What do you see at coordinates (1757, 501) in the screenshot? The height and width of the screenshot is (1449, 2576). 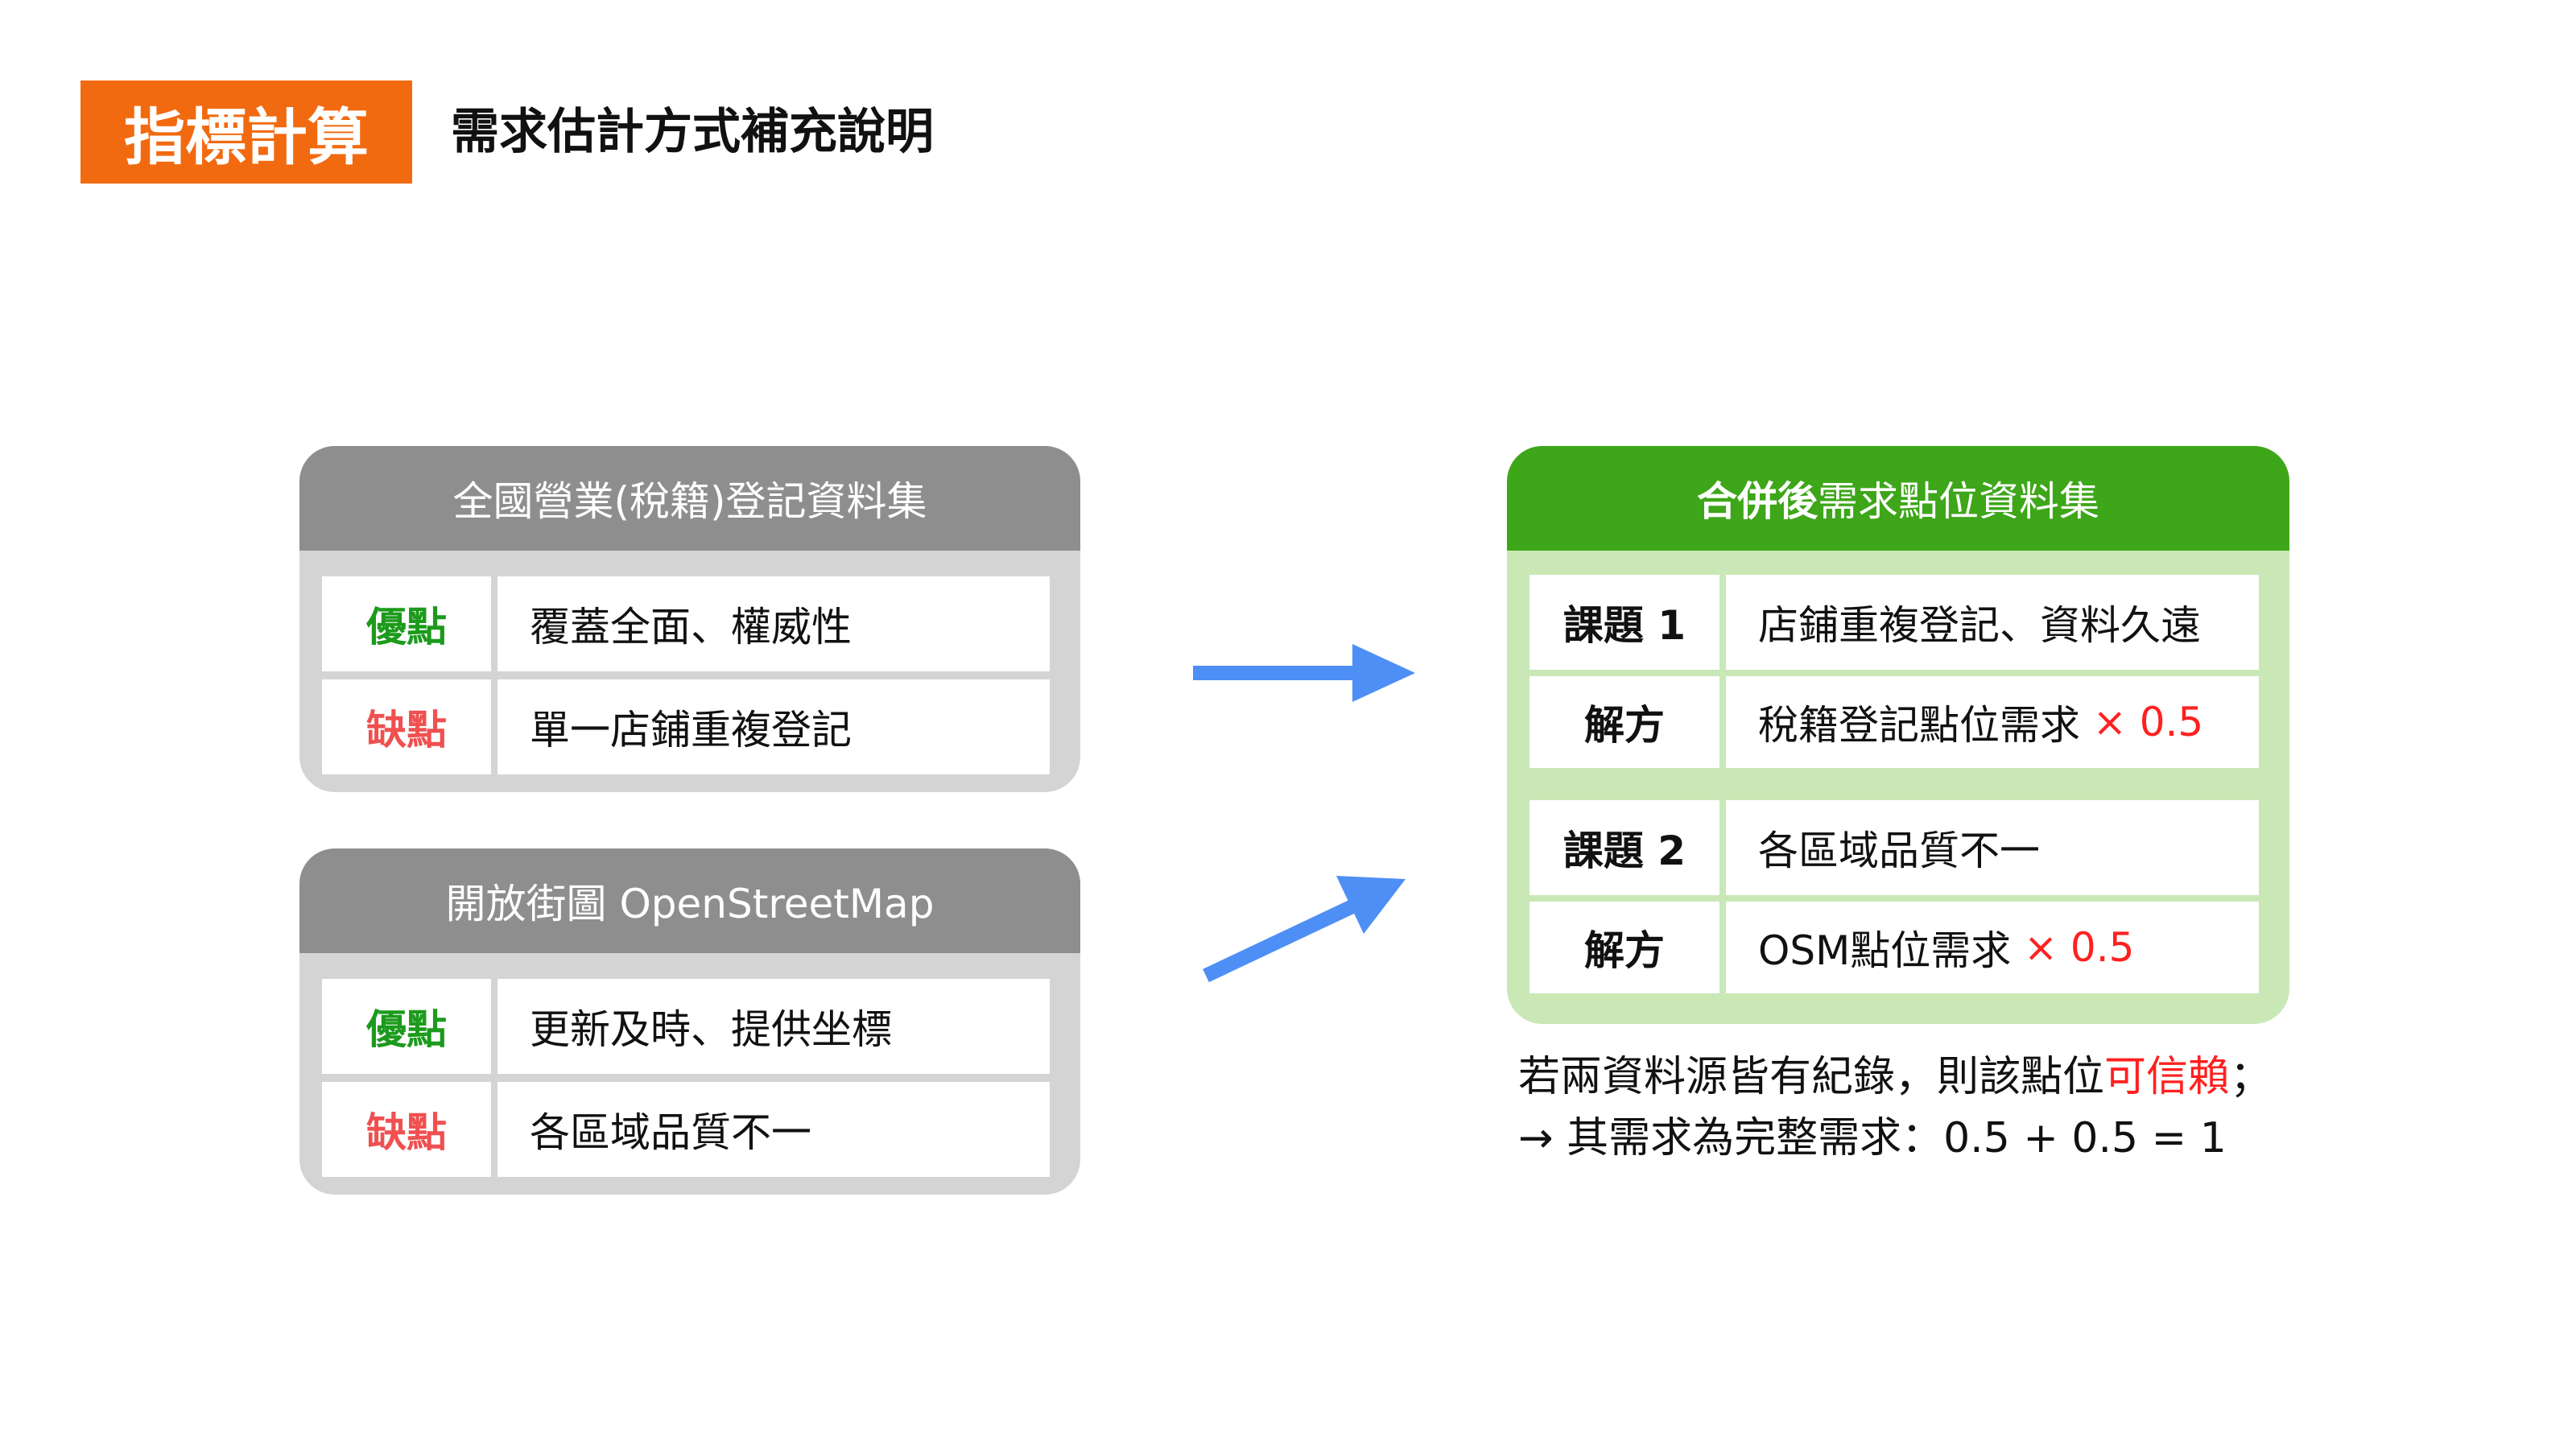 I see `merged-title-bold: 合併後` at bounding box center [1757, 501].